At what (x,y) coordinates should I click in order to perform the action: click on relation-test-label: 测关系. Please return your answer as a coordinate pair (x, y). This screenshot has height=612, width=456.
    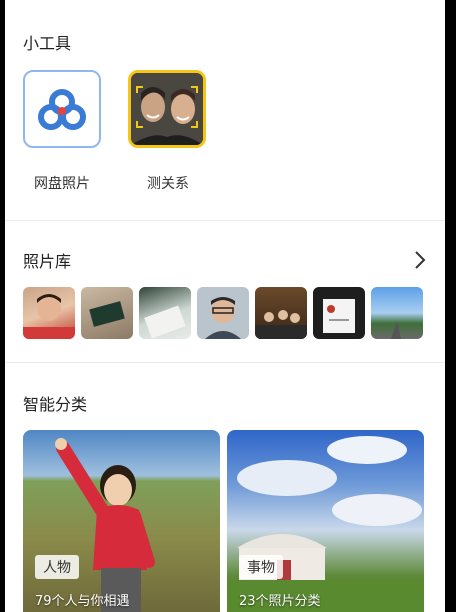
    Looking at the image, I should click on (168, 184).